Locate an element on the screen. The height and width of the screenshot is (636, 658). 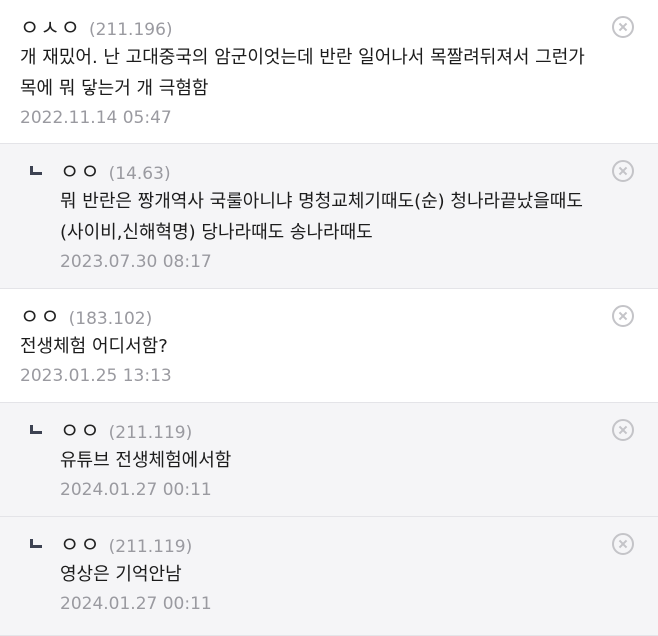
comment-meta: ㅇㅅㅇ (211.196) is located at coordinates (309, 21).